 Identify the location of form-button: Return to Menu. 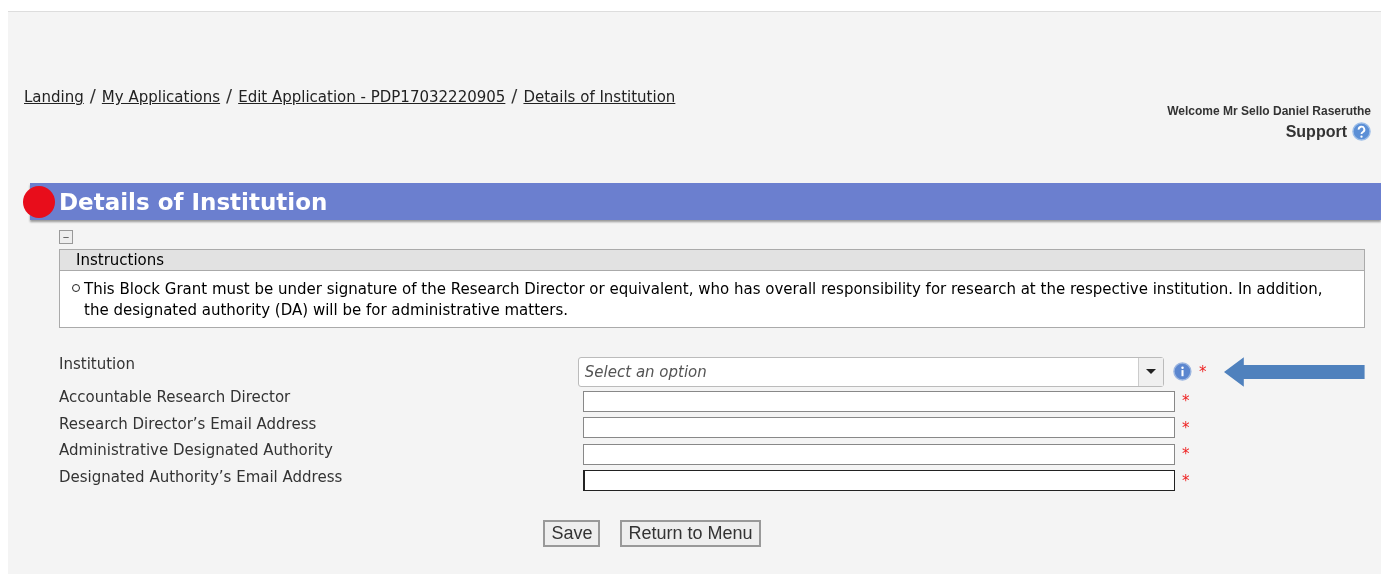
(690, 533).